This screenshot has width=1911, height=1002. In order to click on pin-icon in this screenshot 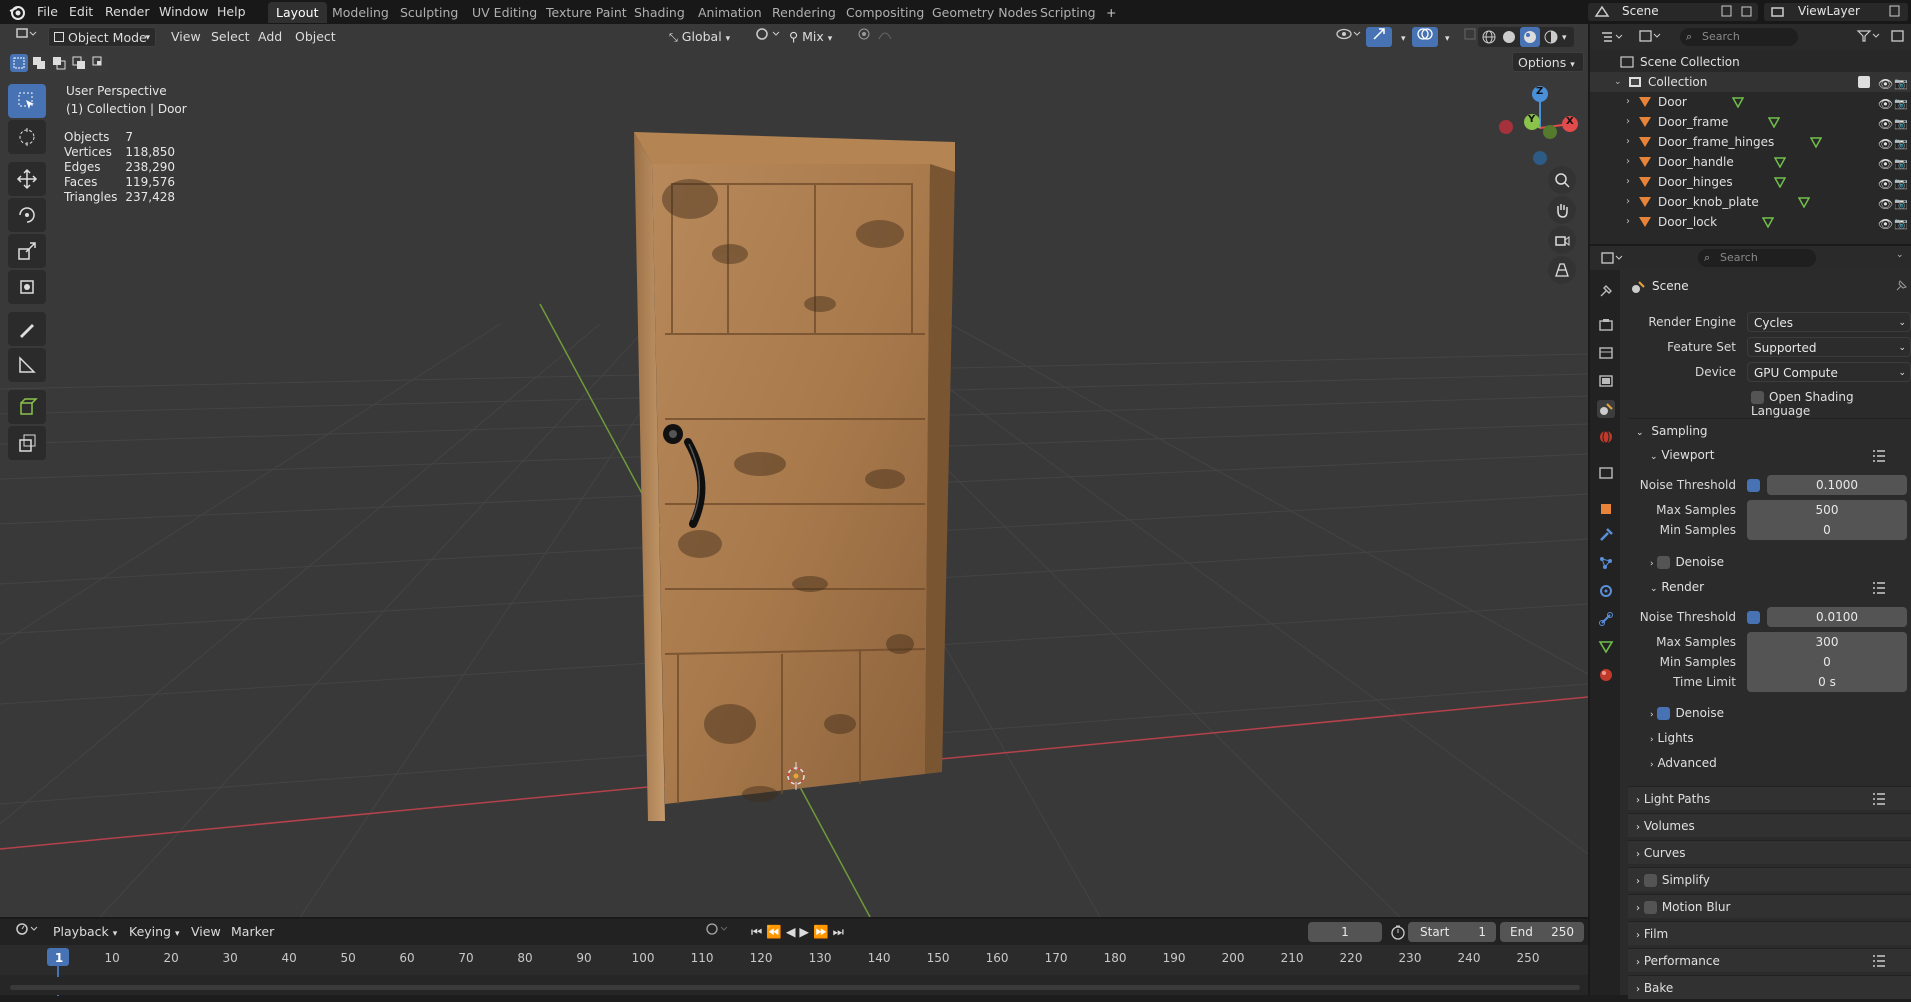, I will do `click(1901, 286)`.